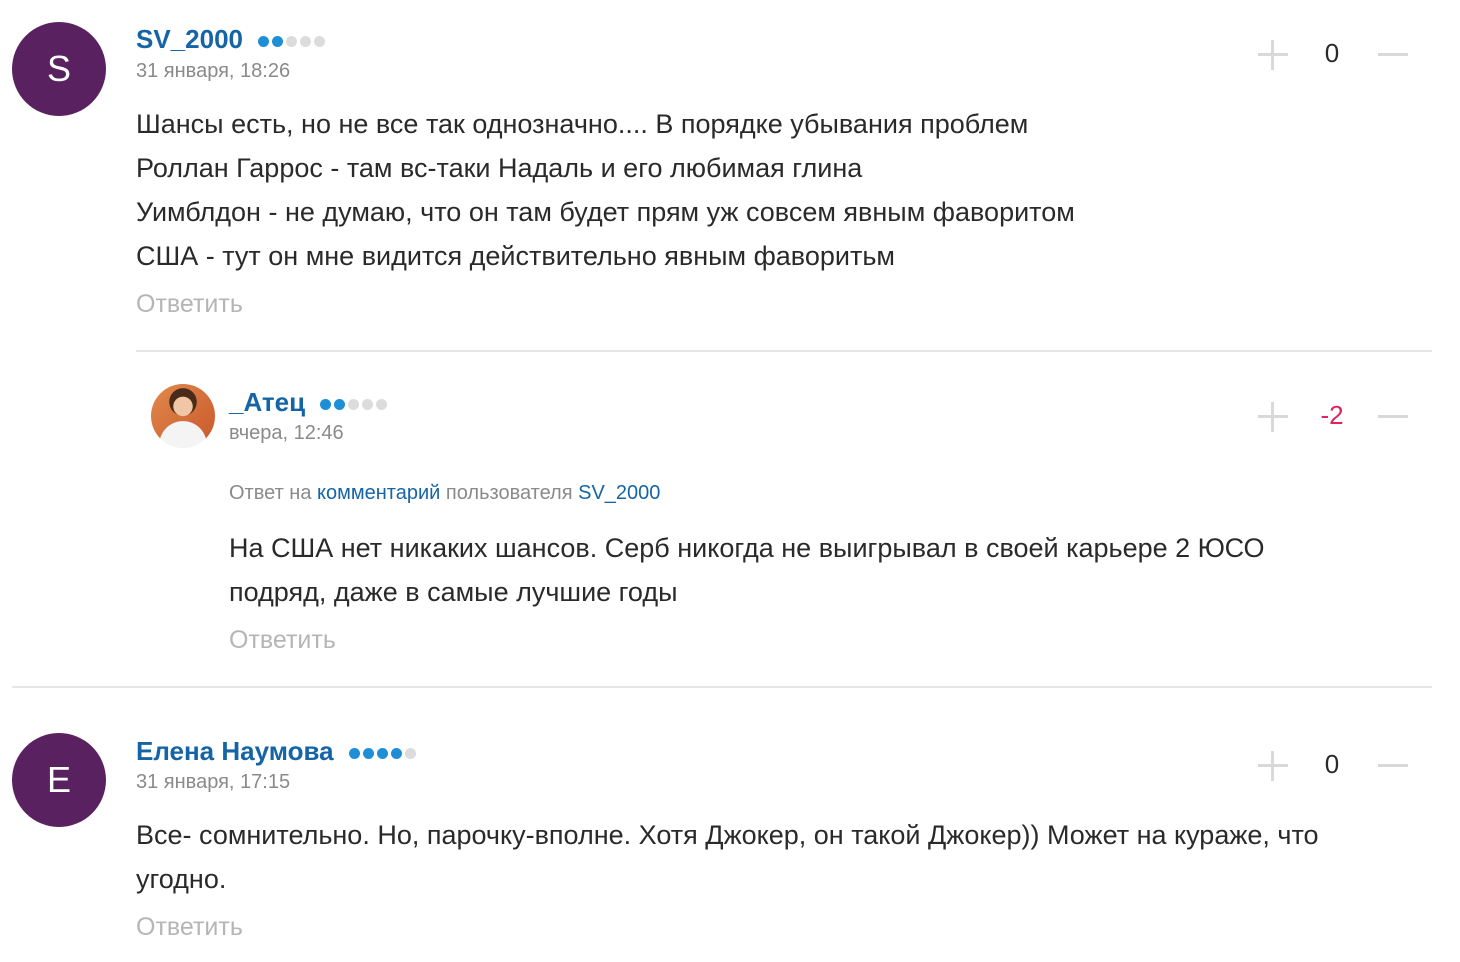  What do you see at coordinates (509, 493) in the screenshot?
I see `reply-to-middle: пользователя` at bounding box center [509, 493].